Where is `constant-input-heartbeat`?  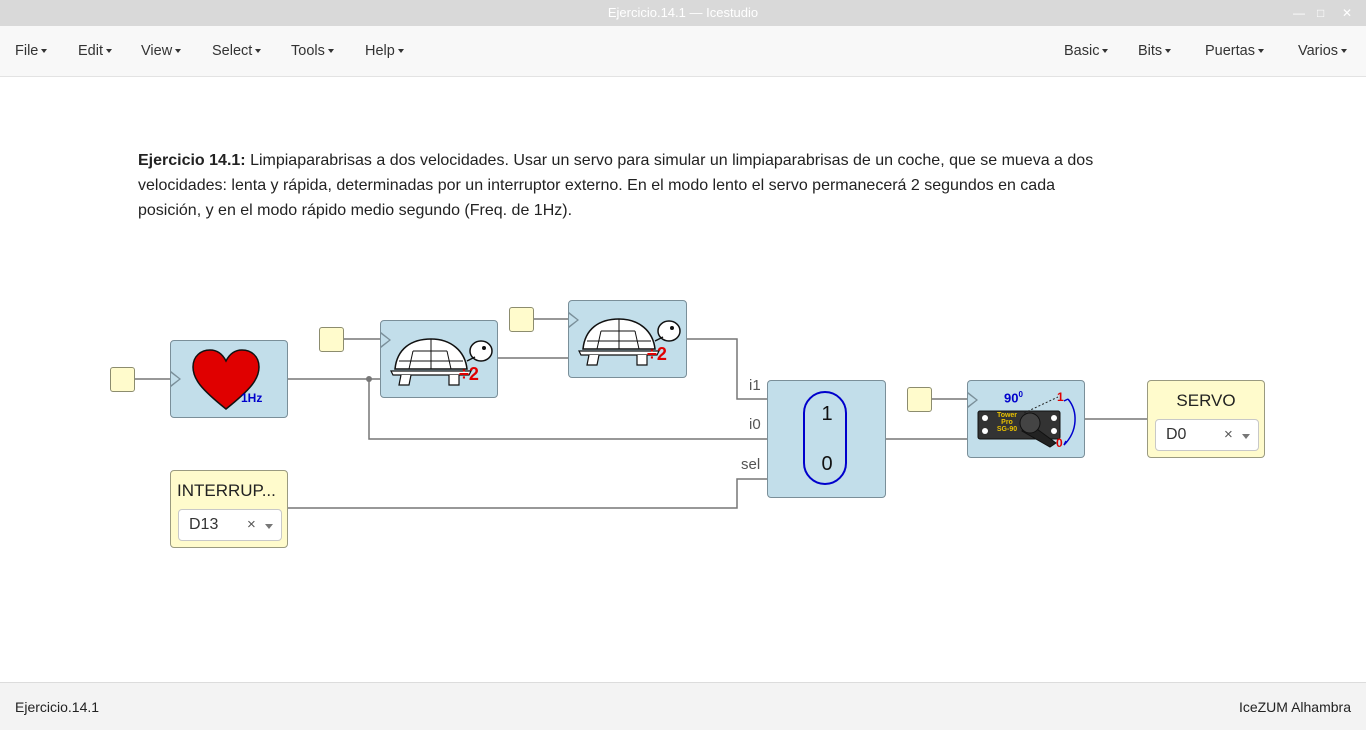
constant-input-heartbeat is located at coordinates (122, 379).